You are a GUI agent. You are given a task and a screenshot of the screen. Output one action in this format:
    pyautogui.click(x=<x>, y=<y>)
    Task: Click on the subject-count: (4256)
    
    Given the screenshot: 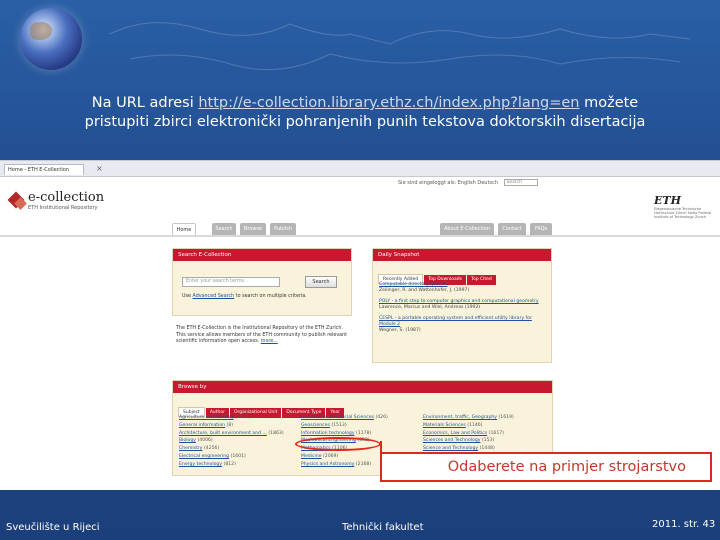 What is the action you would take?
    pyautogui.click(x=211, y=449)
    